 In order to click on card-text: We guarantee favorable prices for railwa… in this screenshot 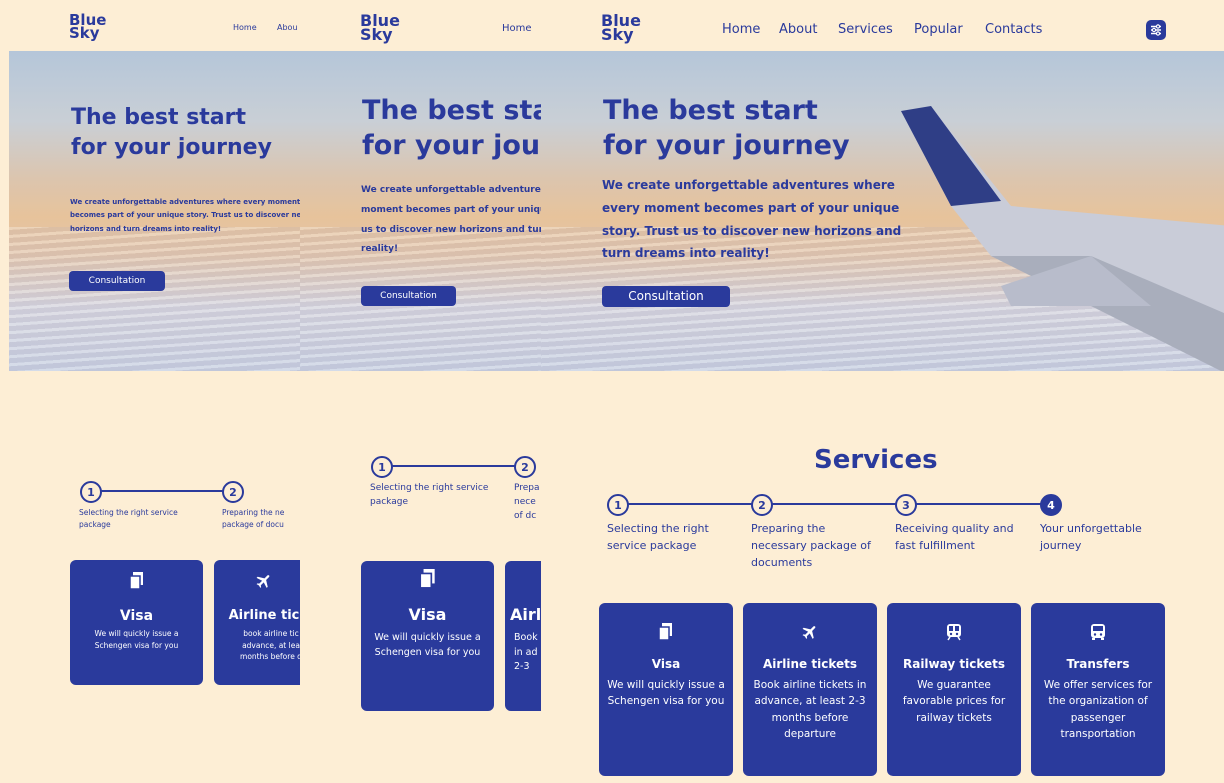, I will do `click(954, 701)`.